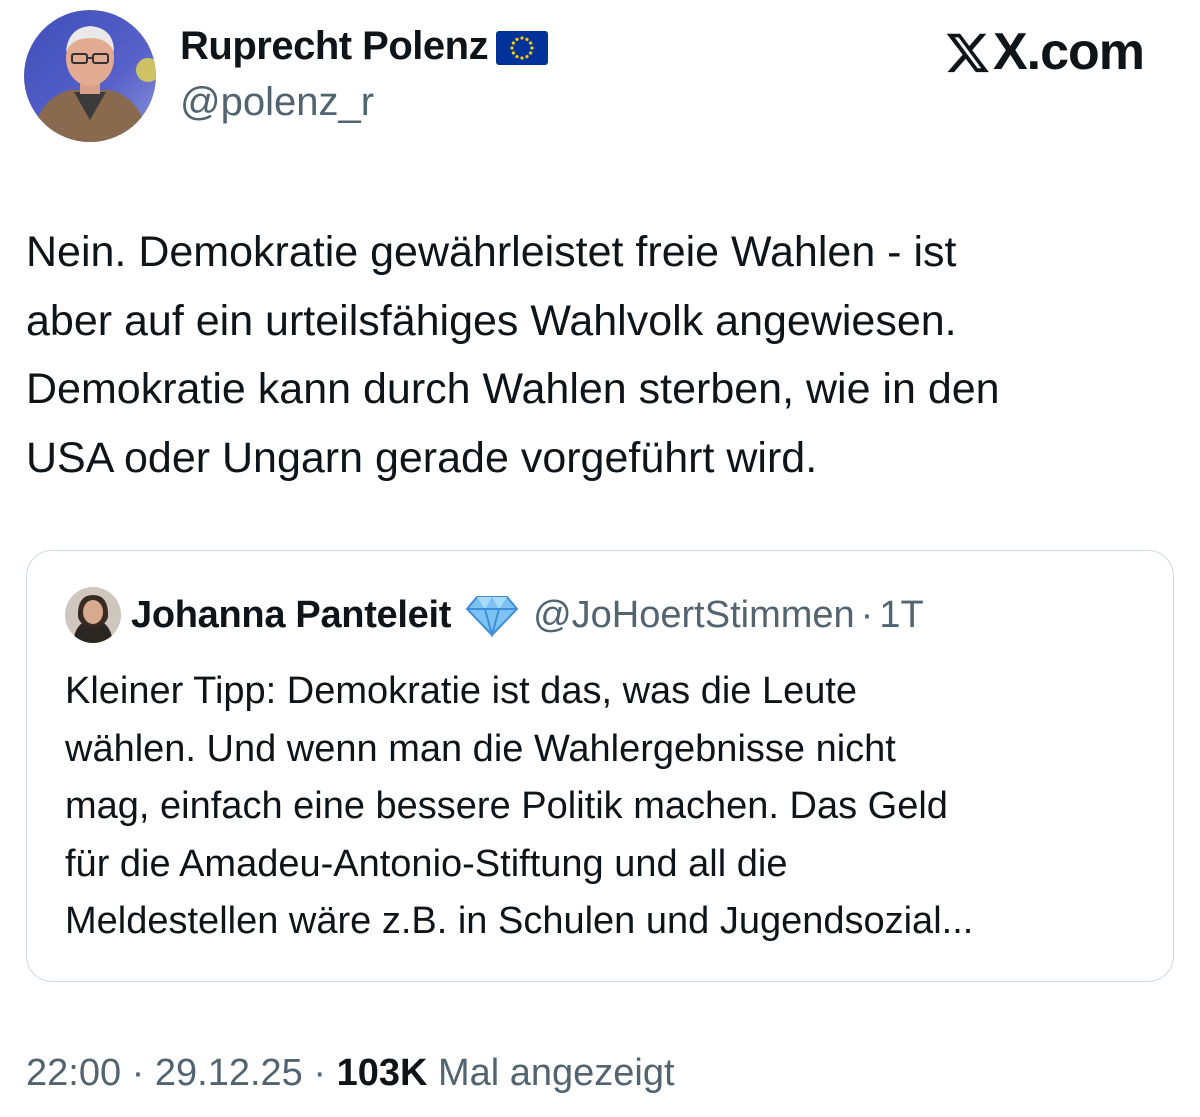  Describe the element at coordinates (277, 102) in the screenshot. I see `author-handle: @polenz_r` at that location.